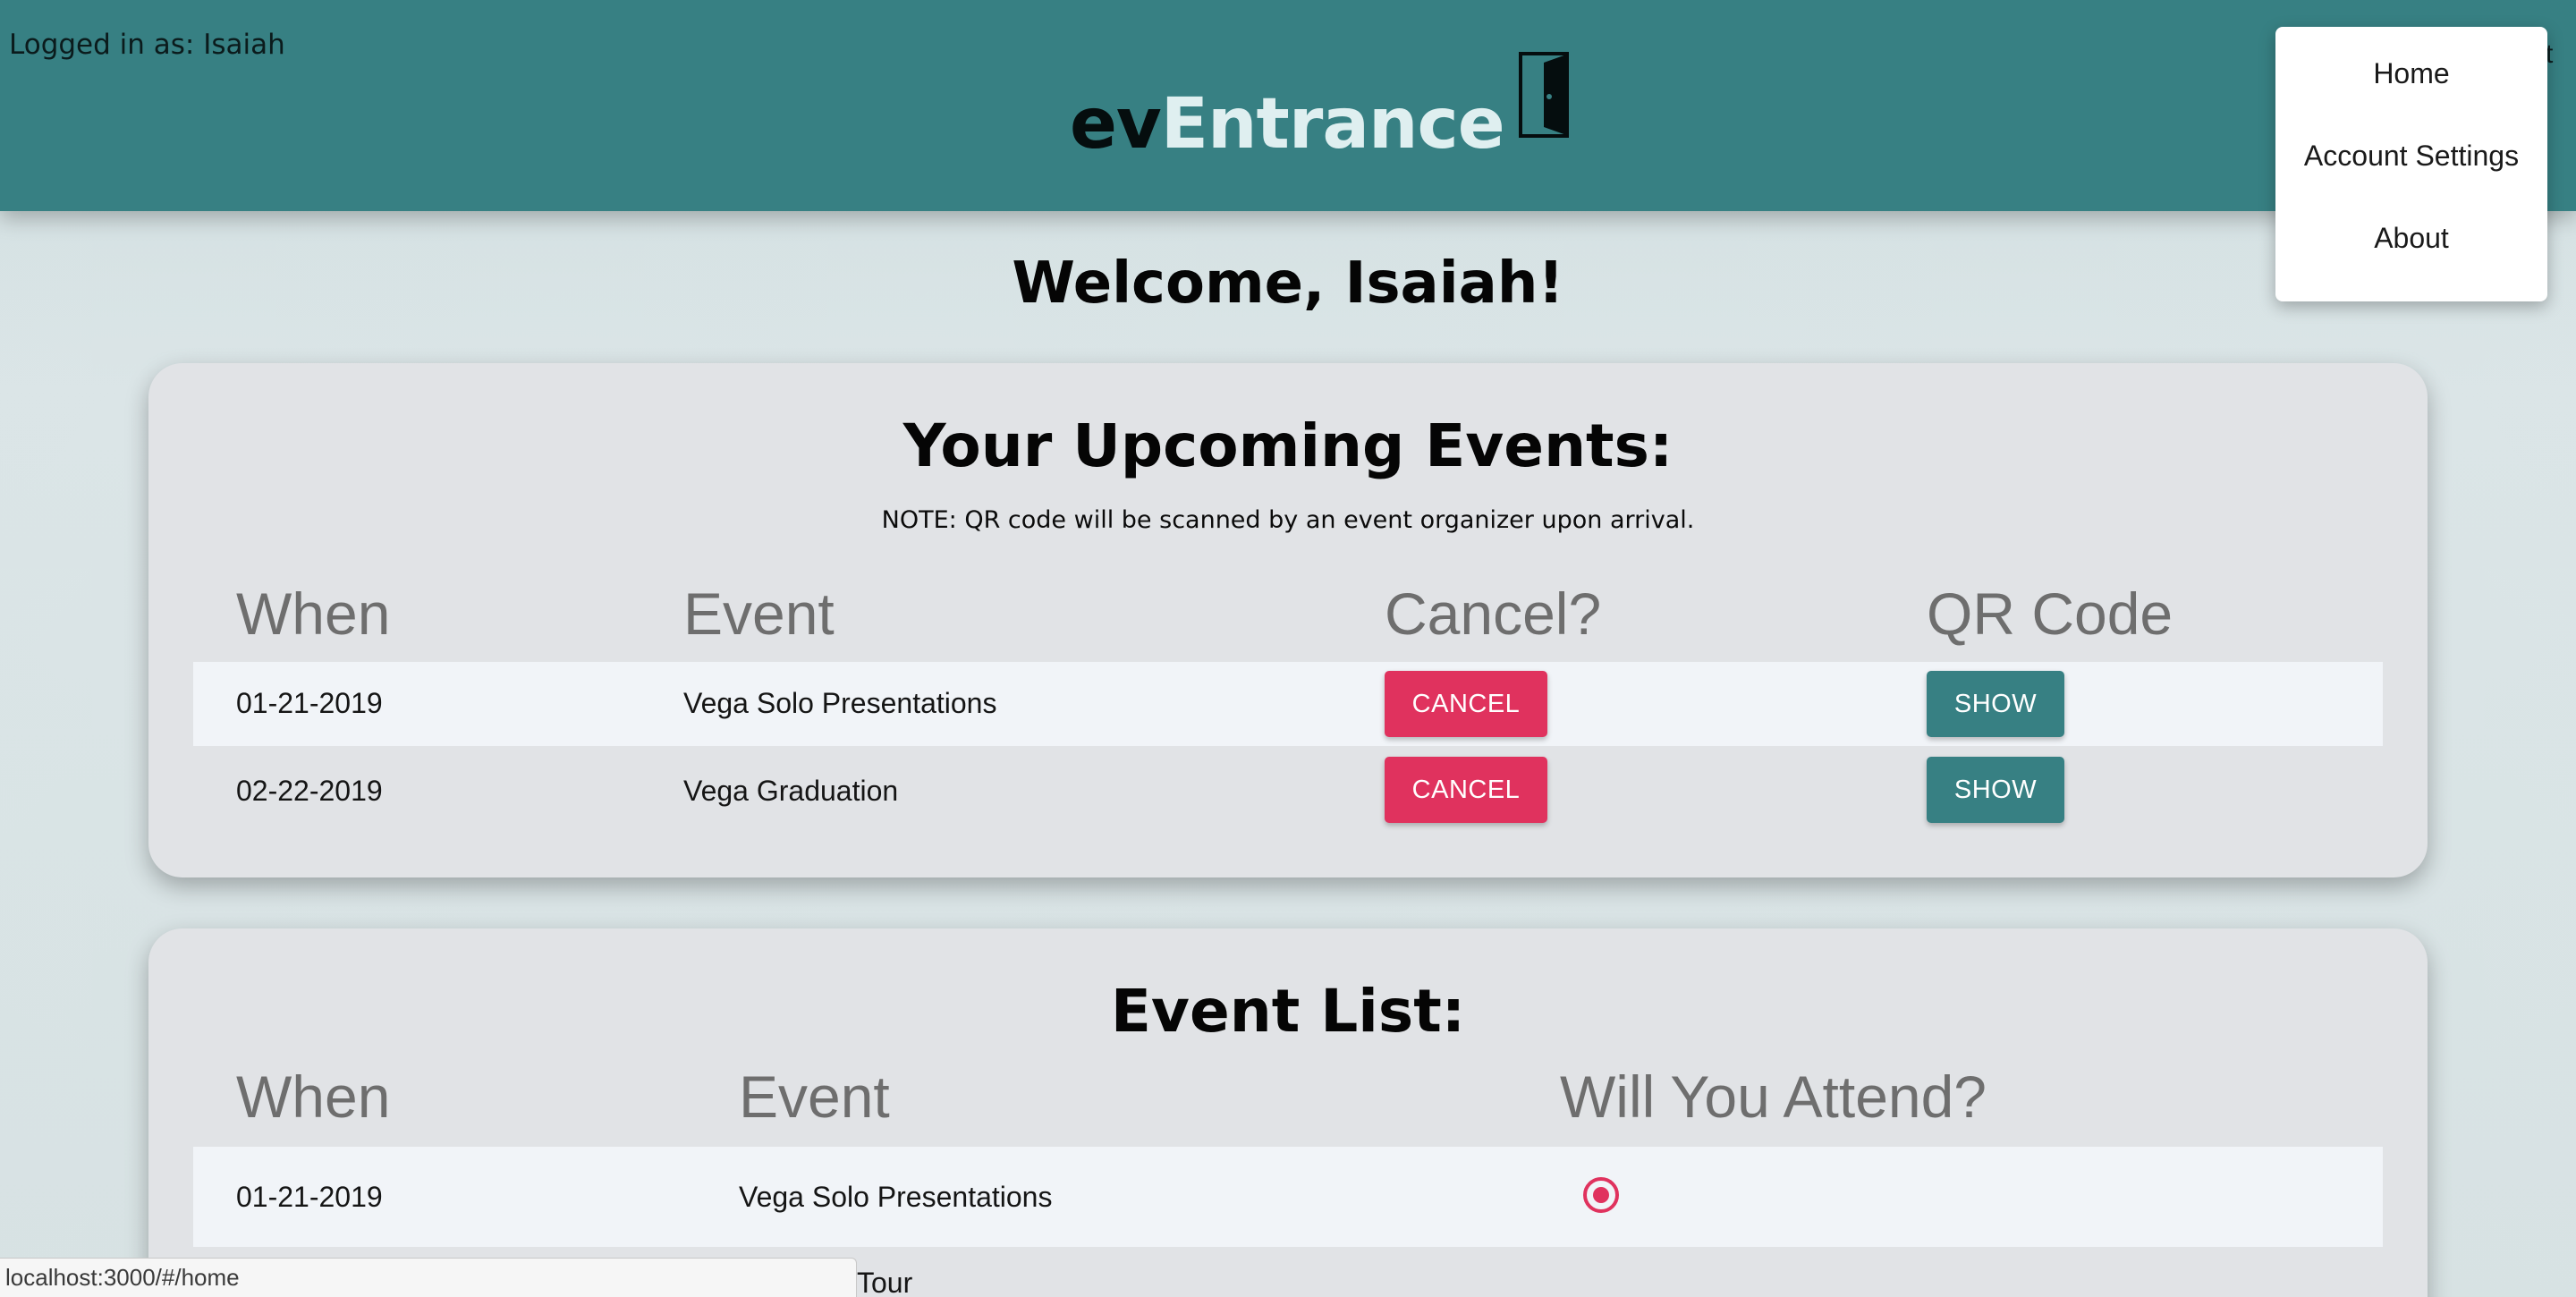  What do you see at coordinates (885, 1282) in the screenshot?
I see `cell-event: Tour` at bounding box center [885, 1282].